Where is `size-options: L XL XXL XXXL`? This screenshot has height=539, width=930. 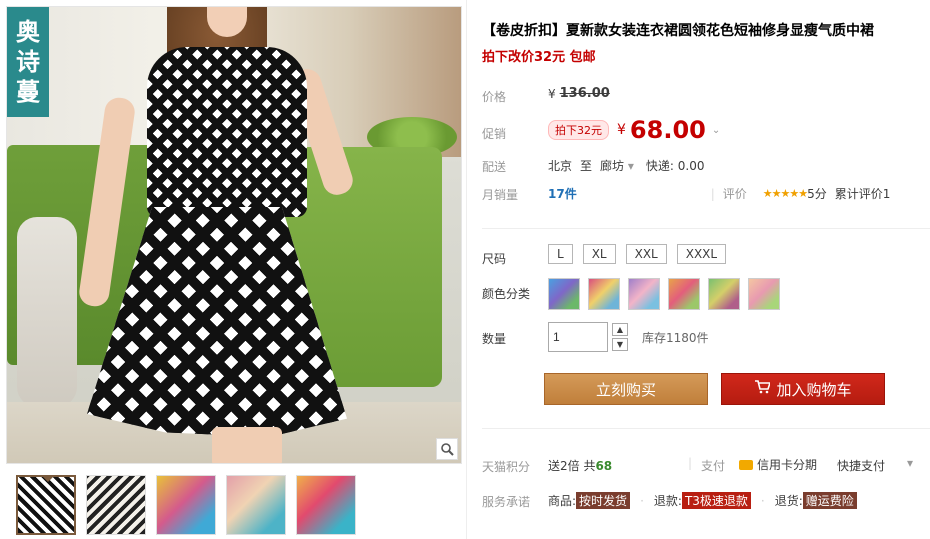
size-options: L XL XXL XXXL is located at coordinates (642, 254).